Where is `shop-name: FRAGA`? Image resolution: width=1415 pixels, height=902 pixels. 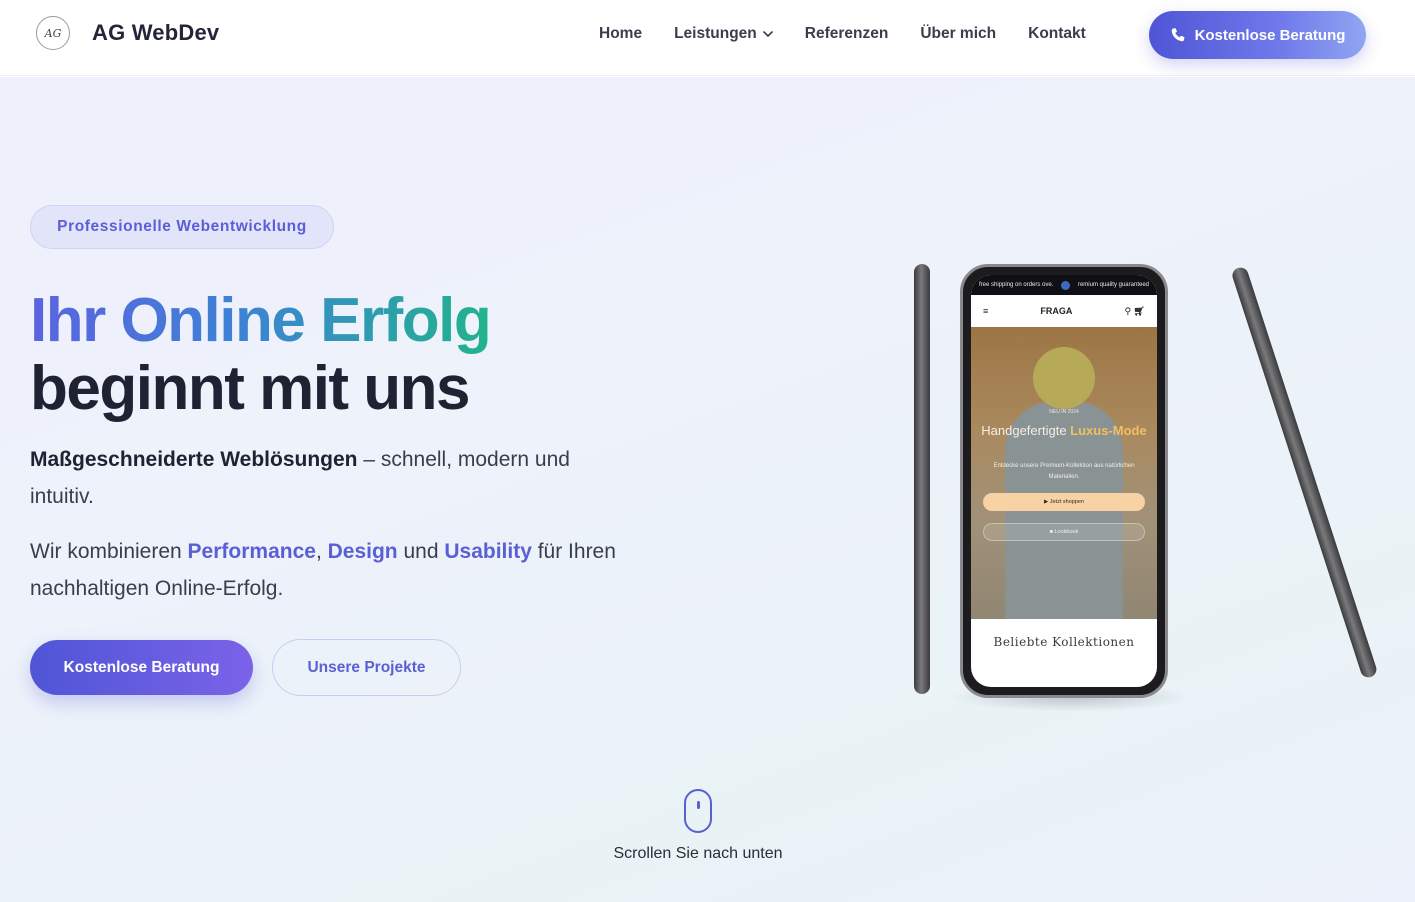 shop-name: FRAGA is located at coordinates (1056, 311).